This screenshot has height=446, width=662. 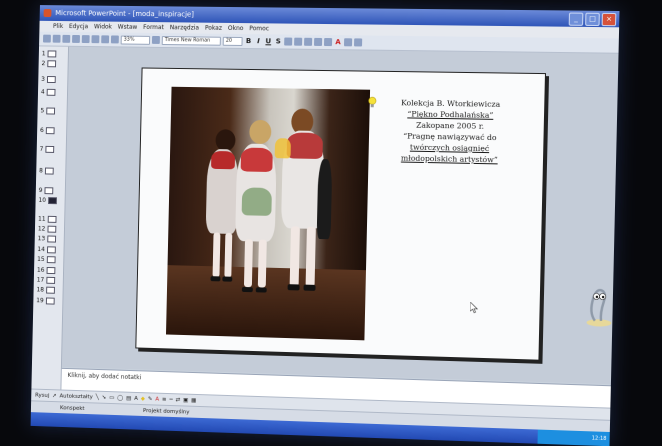 What do you see at coordinates (185, 27) in the screenshot?
I see `menu-tools: Narzędzia` at bounding box center [185, 27].